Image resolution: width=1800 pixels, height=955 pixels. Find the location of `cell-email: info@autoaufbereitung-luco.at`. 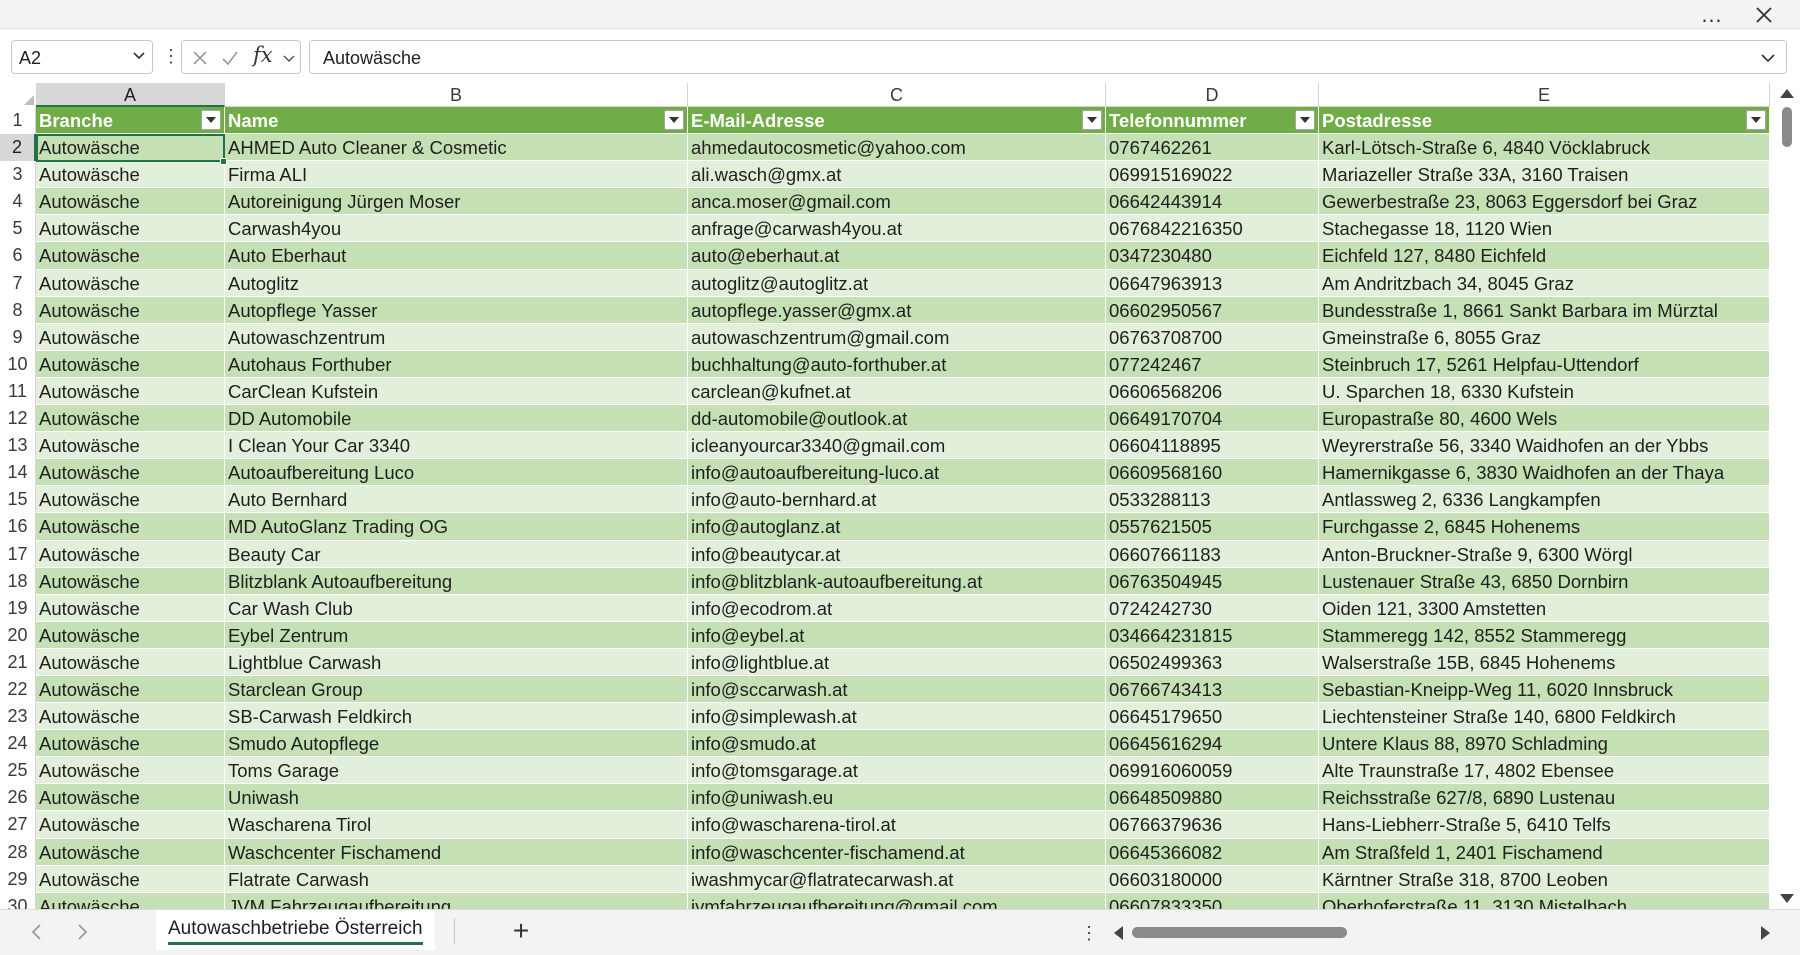

cell-email: info@autoaufbereitung-luco.at is located at coordinates (897, 473).